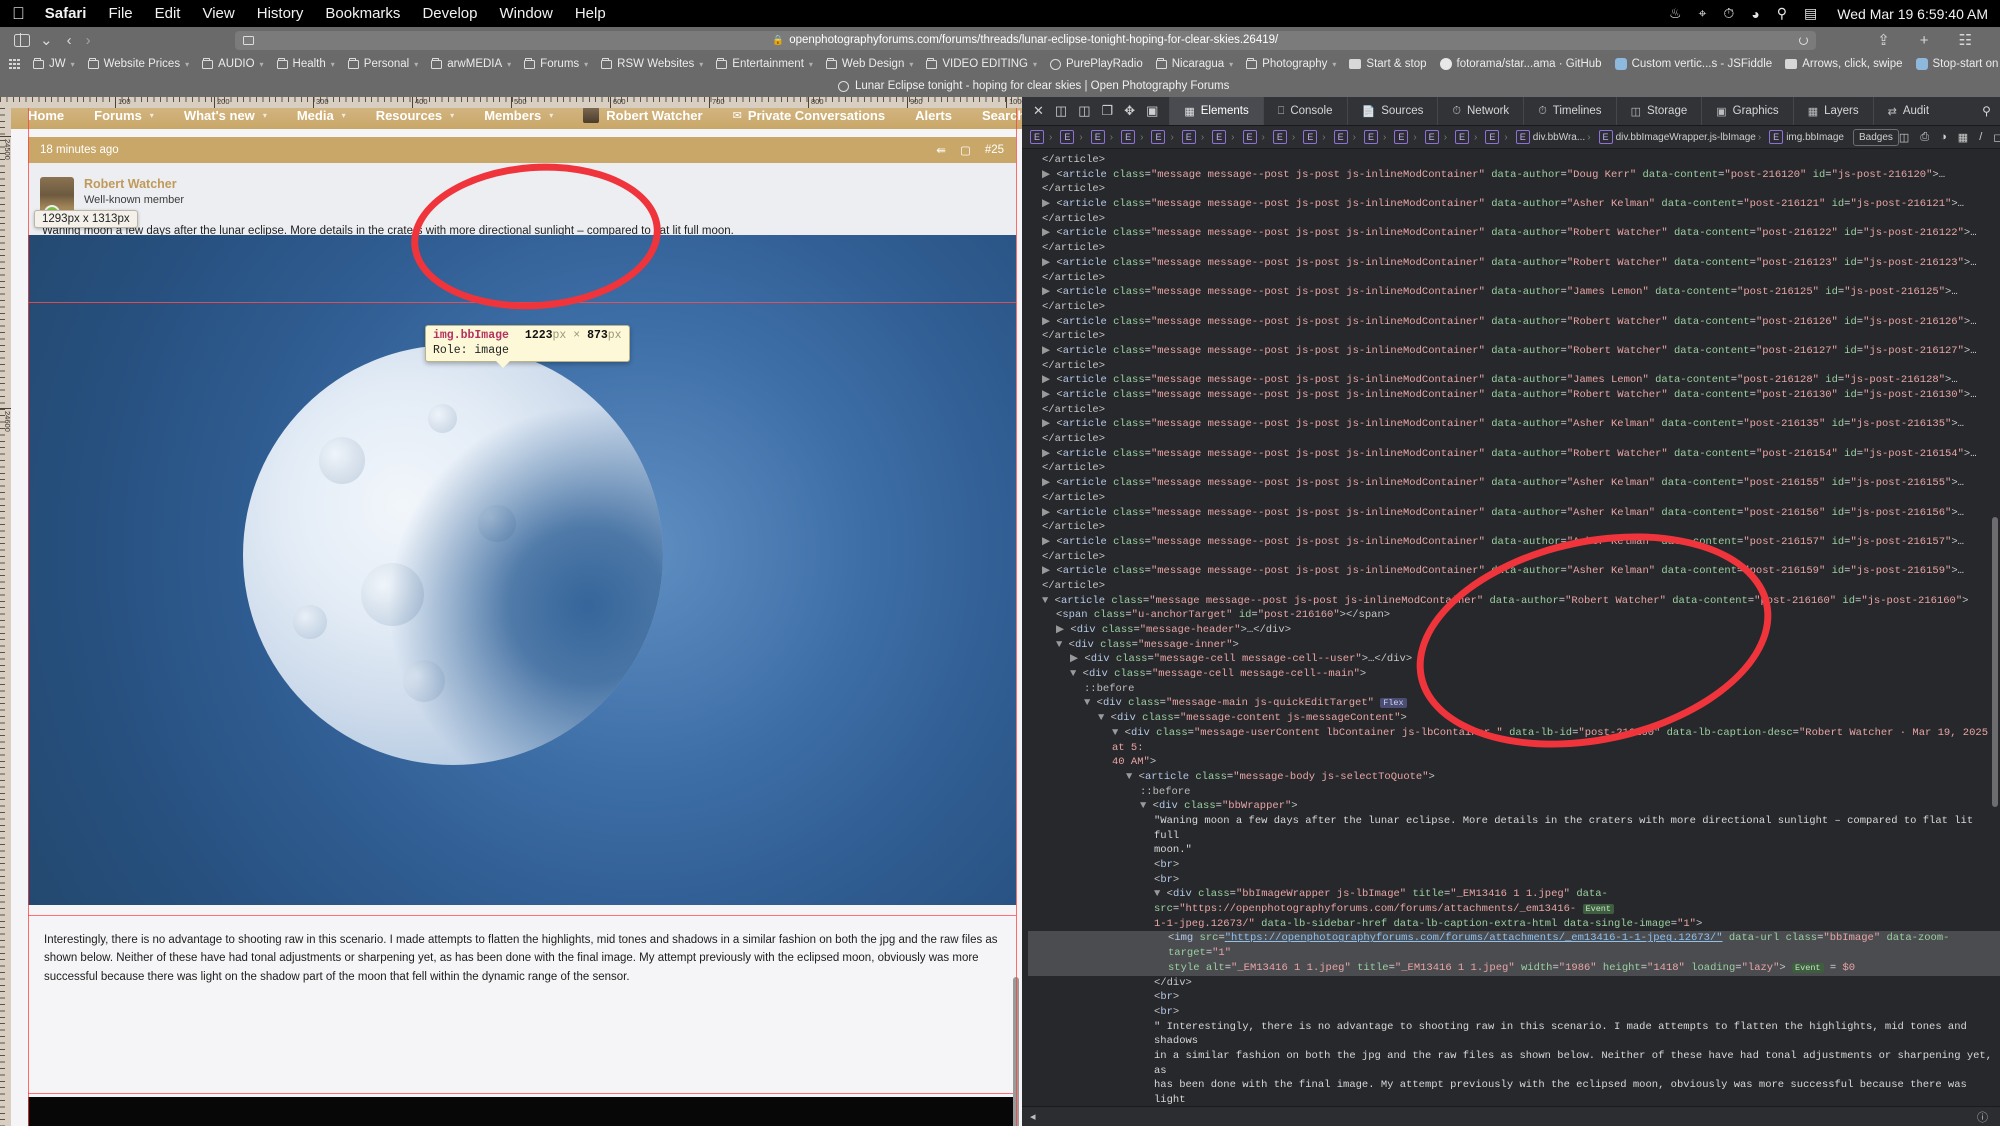 The width and height of the screenshot is (2000, 1126). Describe the element at coordinates (643, 115) in the screenshot. I see `nav-account-robert-watcher: Robert Watcher` at that location.